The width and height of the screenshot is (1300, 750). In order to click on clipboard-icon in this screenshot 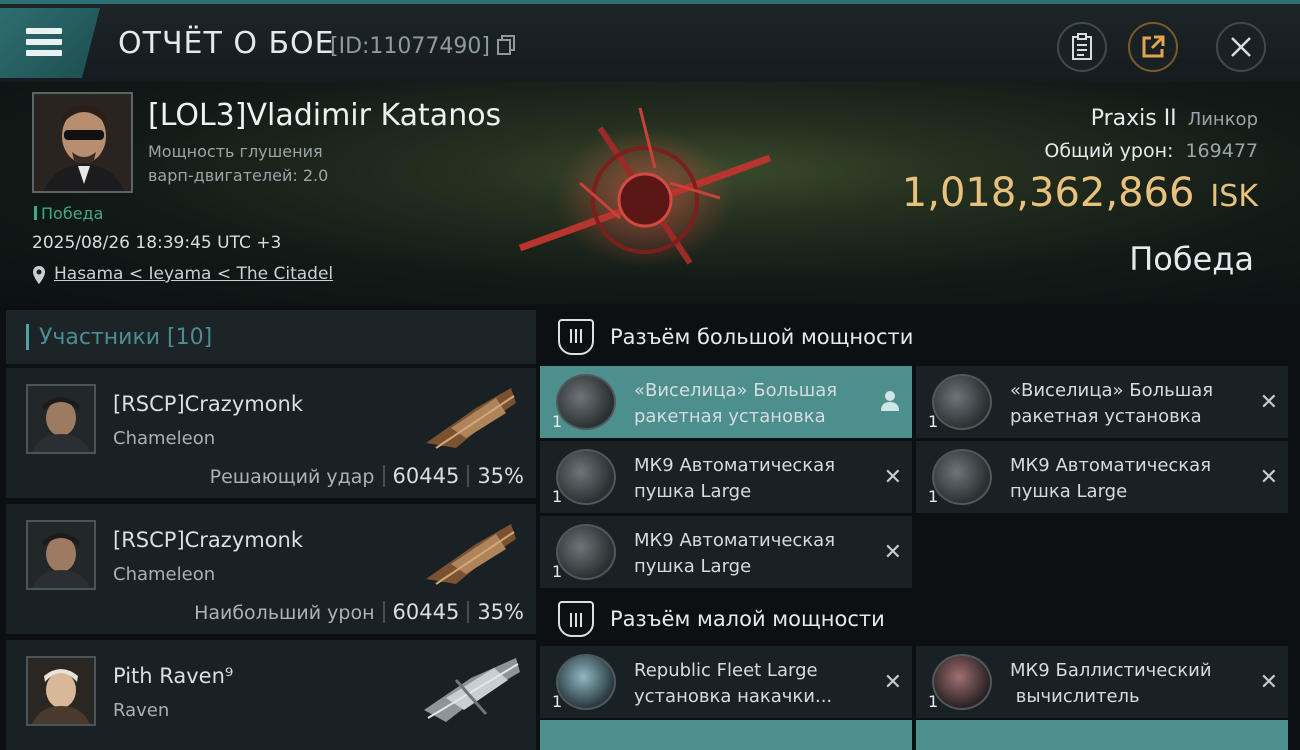, I will do `click(1082, 46)`.